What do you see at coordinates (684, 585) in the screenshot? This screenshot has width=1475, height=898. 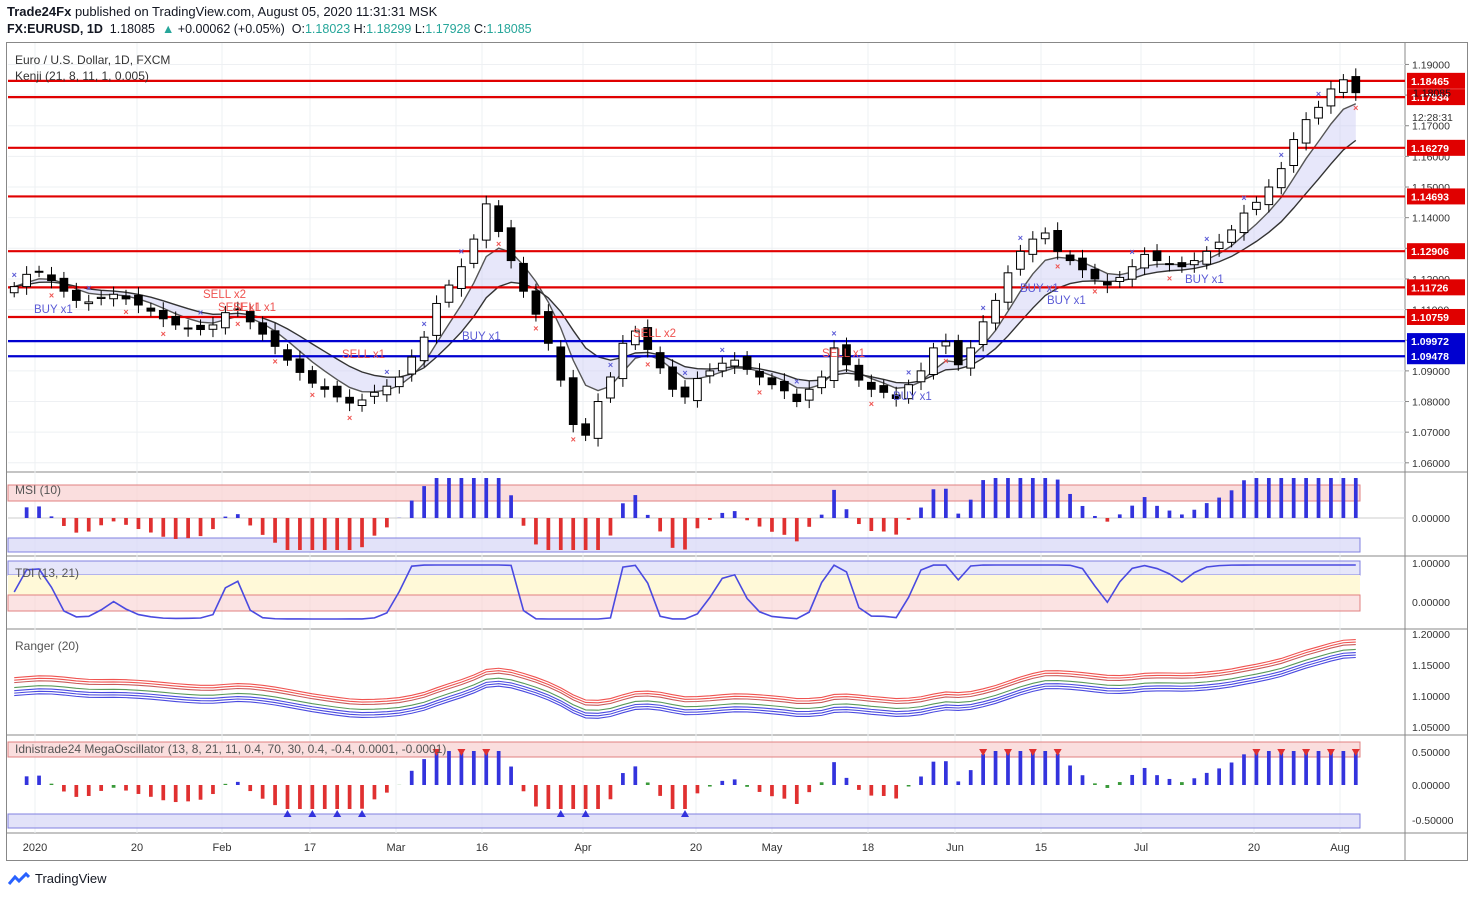 I see `tdi-mid-zone` at bounding box center [684, 585].